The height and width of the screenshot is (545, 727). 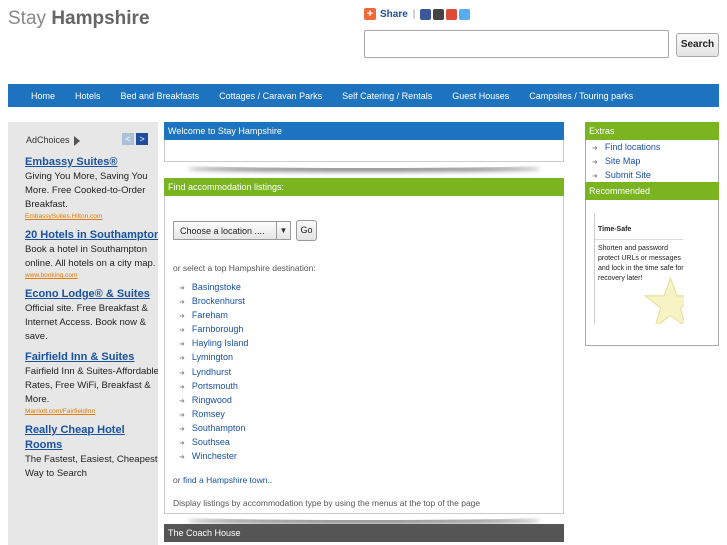 What do you see at coordinates (219, 428) in the screenshot?
I see `destination-link: Southampton` at bounding box center [219, 428].